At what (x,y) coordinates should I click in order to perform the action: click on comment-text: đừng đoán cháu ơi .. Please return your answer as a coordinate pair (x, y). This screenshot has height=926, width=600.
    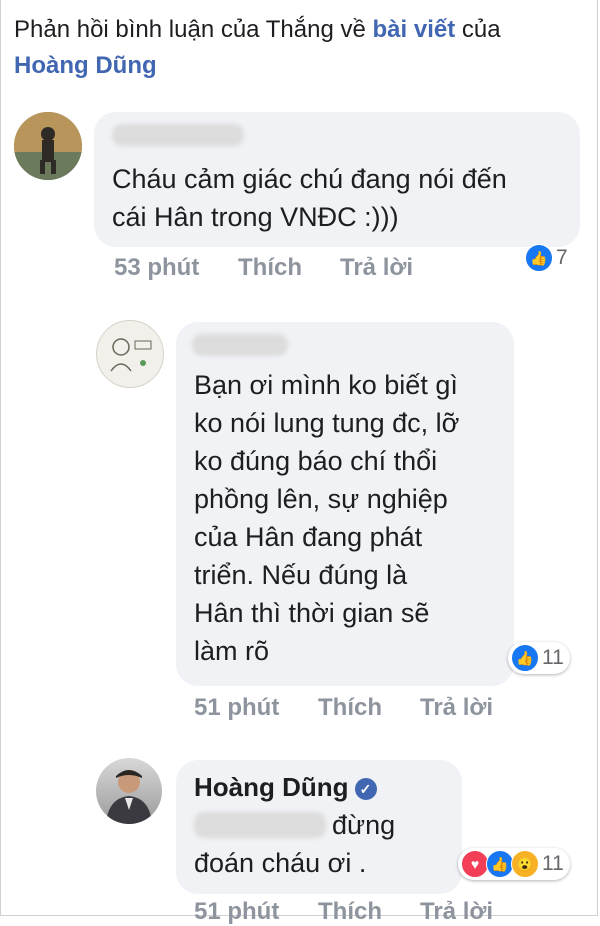
    Looking at the image, I should click on (294, 844).